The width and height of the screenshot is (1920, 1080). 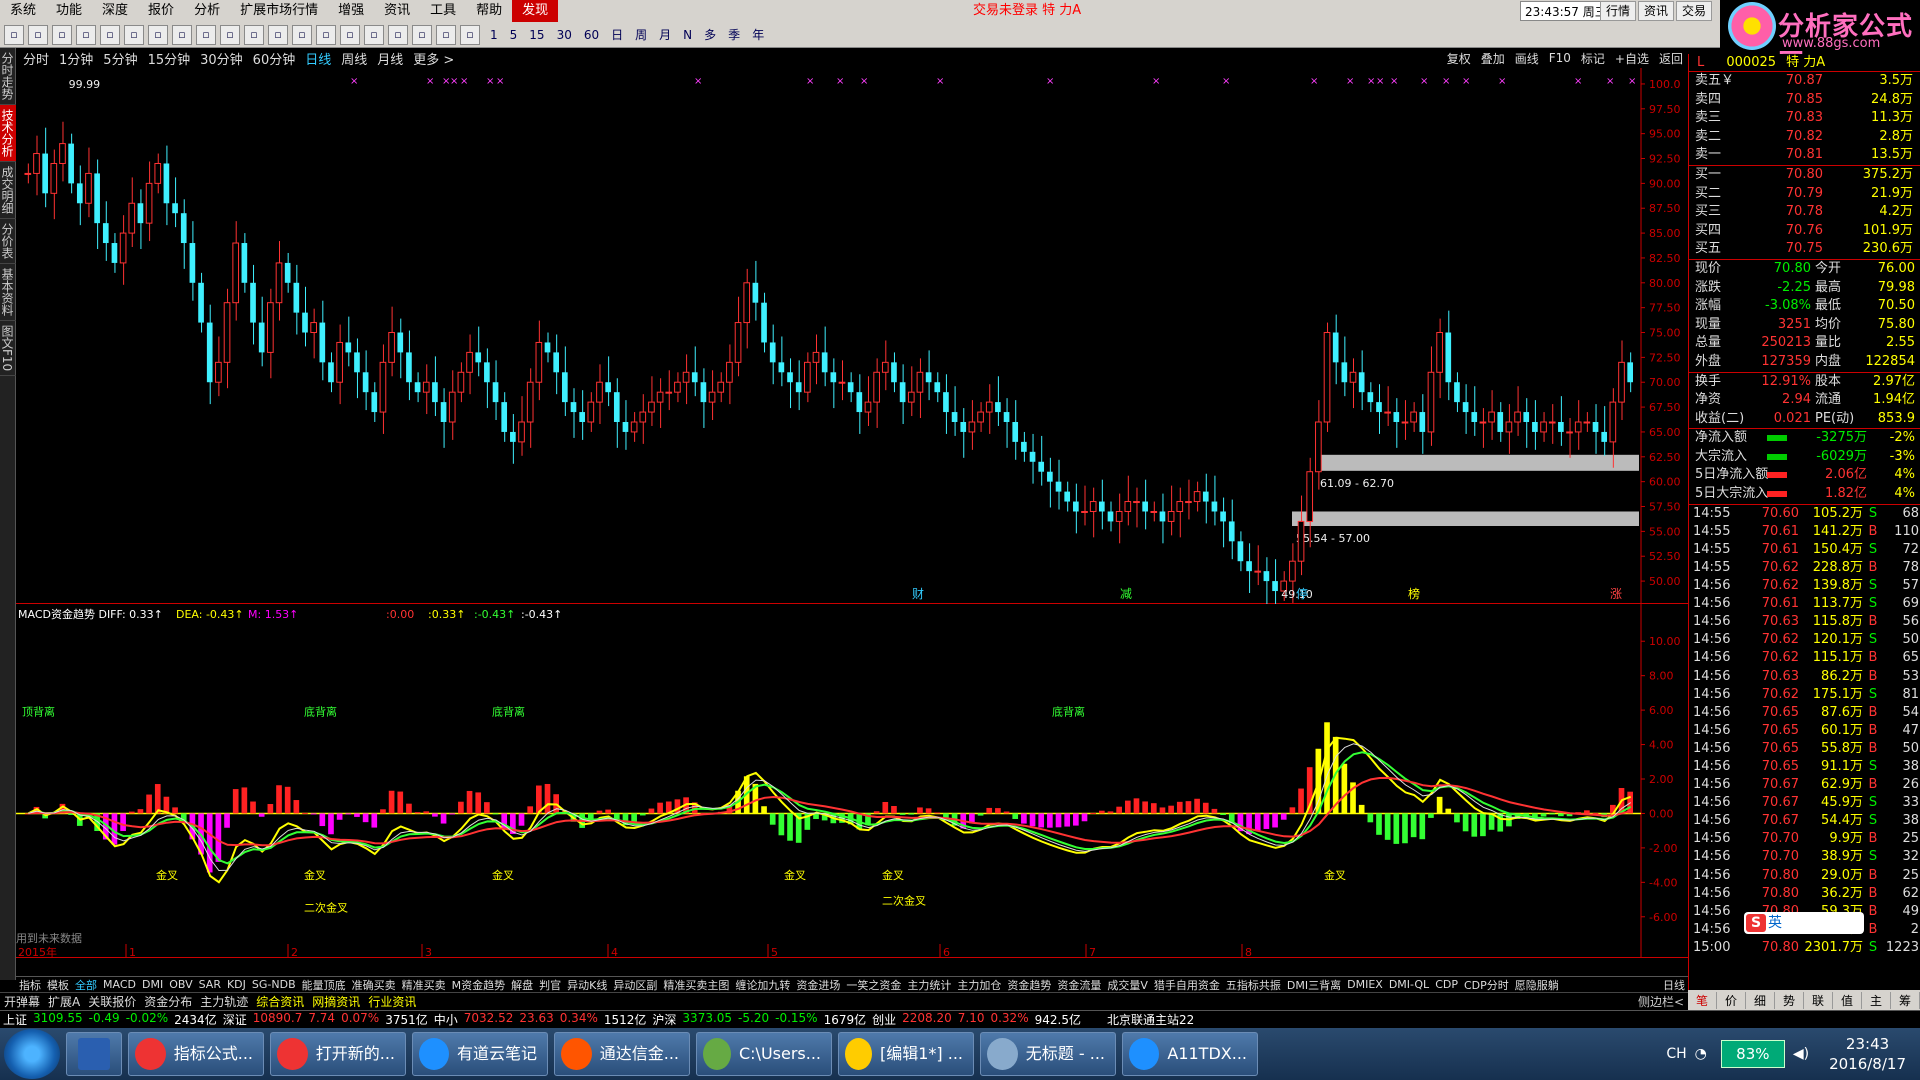 I want to click on back-icon: ▫, so click(x=14, y=34).